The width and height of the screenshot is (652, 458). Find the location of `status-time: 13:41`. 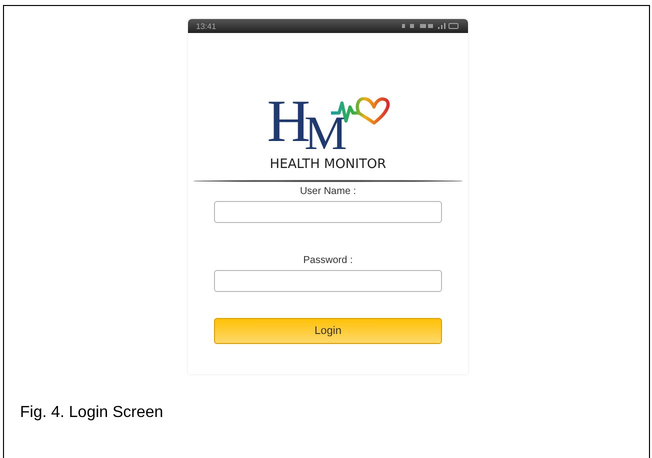

status-time: 13:41 is located at coordinates (206, 26).